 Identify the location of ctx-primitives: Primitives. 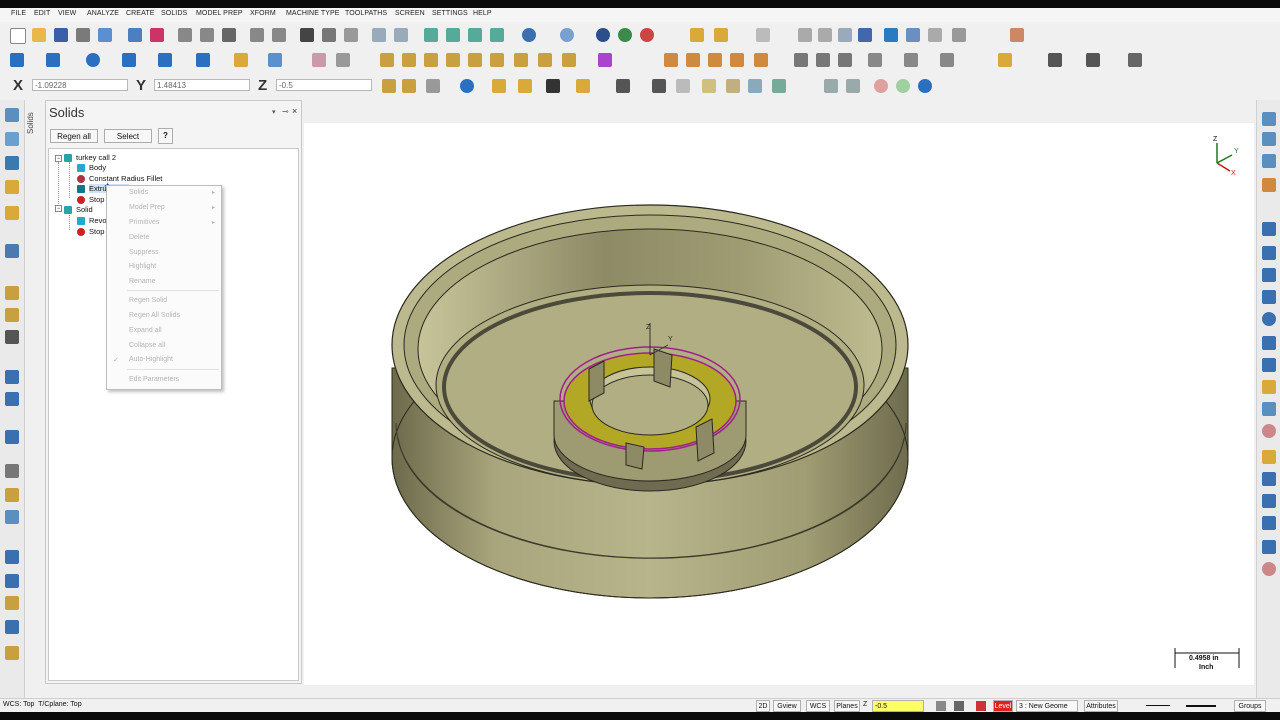
(144, 222).